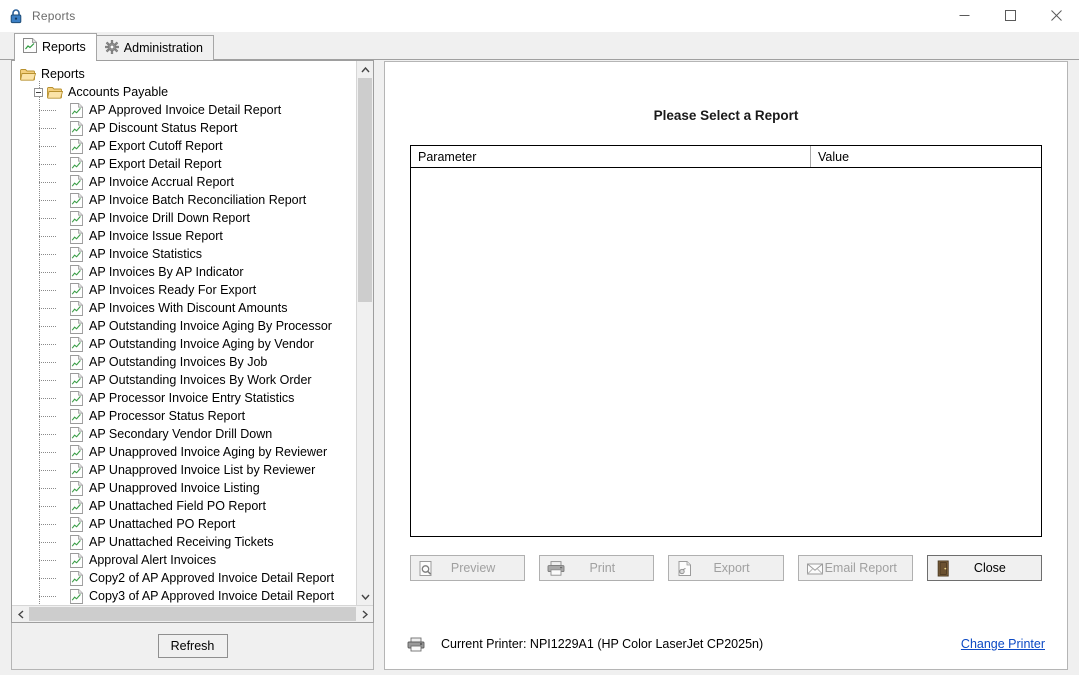  Describe the element at coordinates (184, 308) in the screenshot. I see `tree-item-report: AP Invoices With Discount Amounts` at that location.